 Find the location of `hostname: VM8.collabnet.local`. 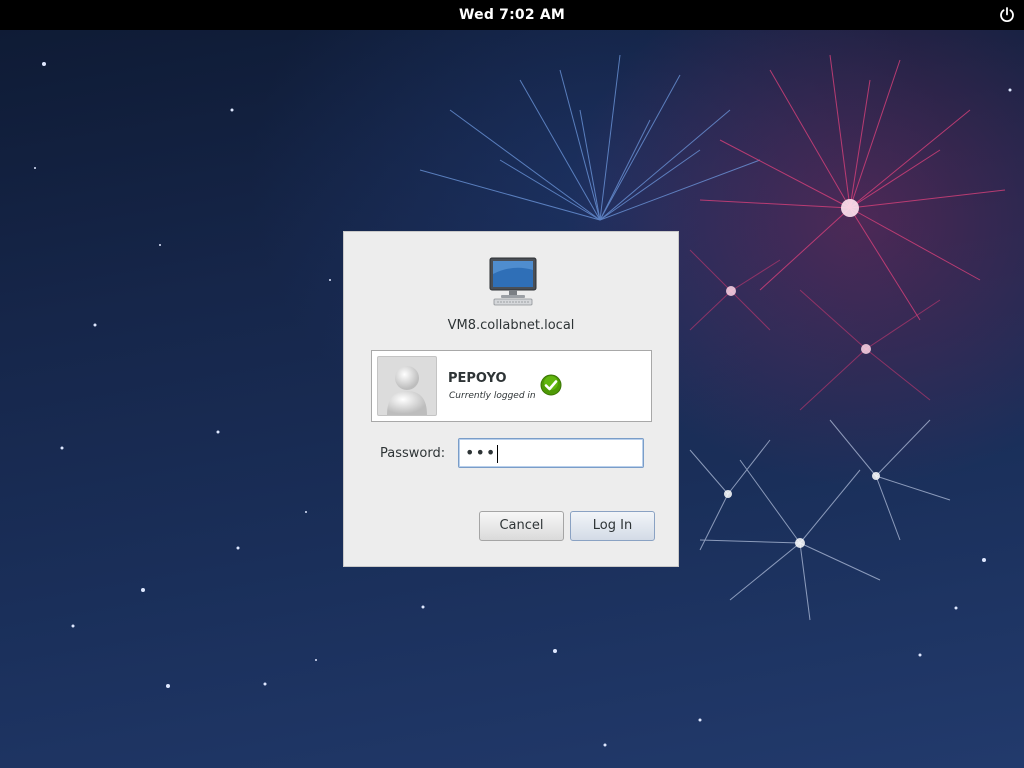

hostname: VM8.collabnet.local is located at coordinates (511, 325).